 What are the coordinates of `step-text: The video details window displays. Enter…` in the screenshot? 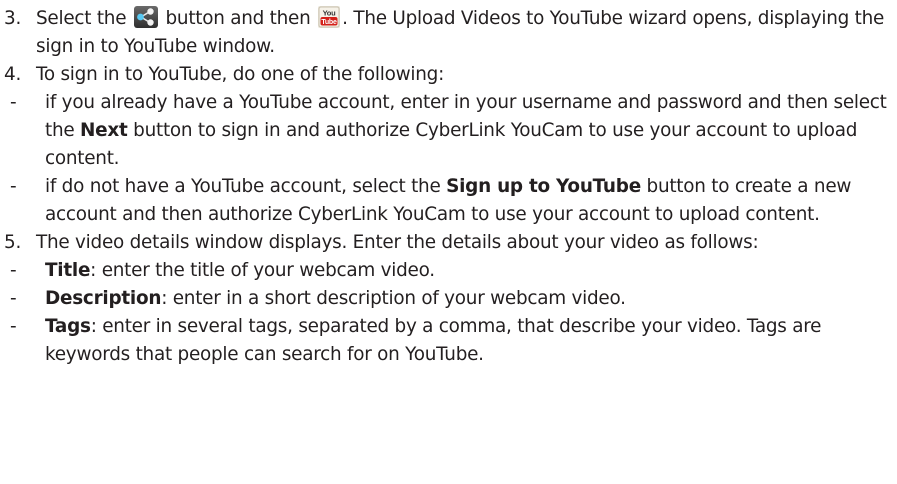 It's located at (397, 242).